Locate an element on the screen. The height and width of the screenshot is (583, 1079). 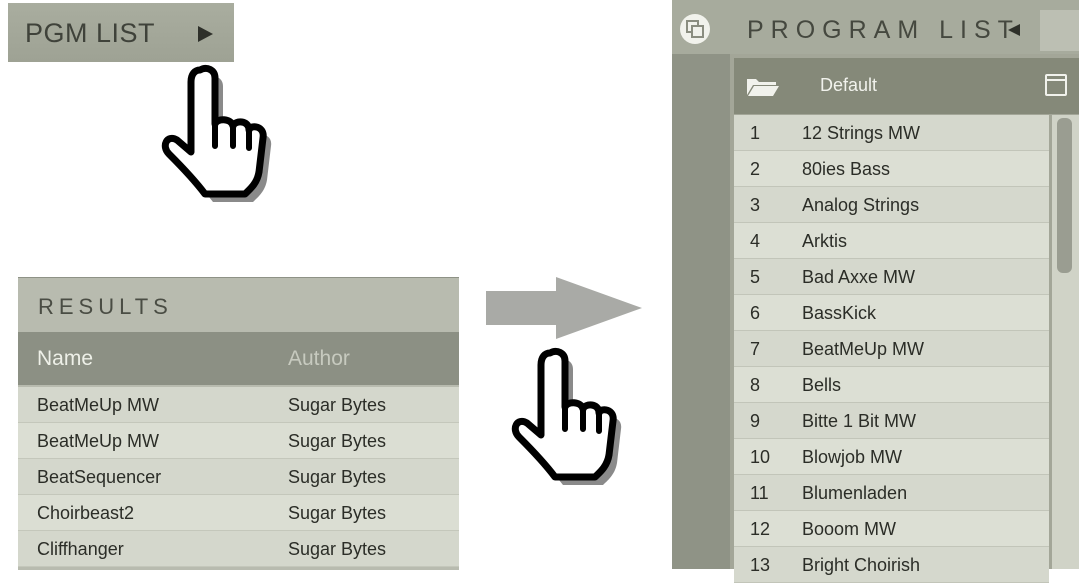
list-item: 10 Blowjob MW is located at coordinates (891, 457).